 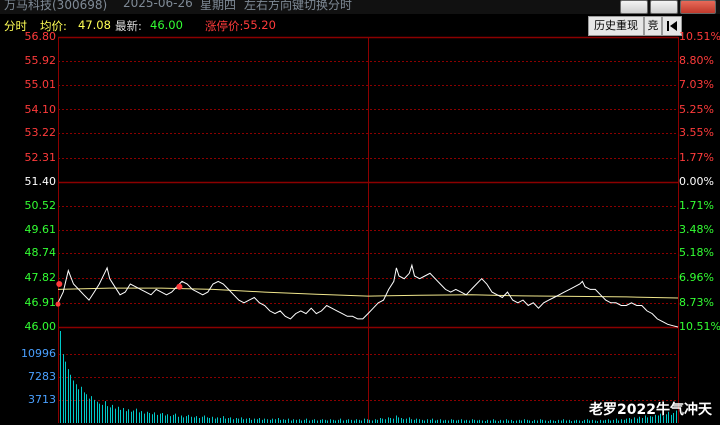 I want to click on percent-tick-label: 5.25%, so click(x=696, y=109).